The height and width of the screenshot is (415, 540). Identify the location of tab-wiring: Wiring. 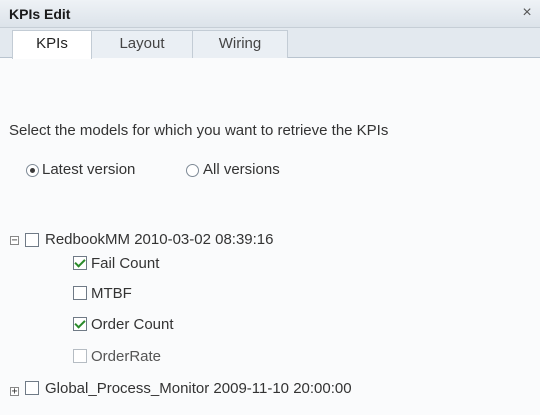
(240, 44).